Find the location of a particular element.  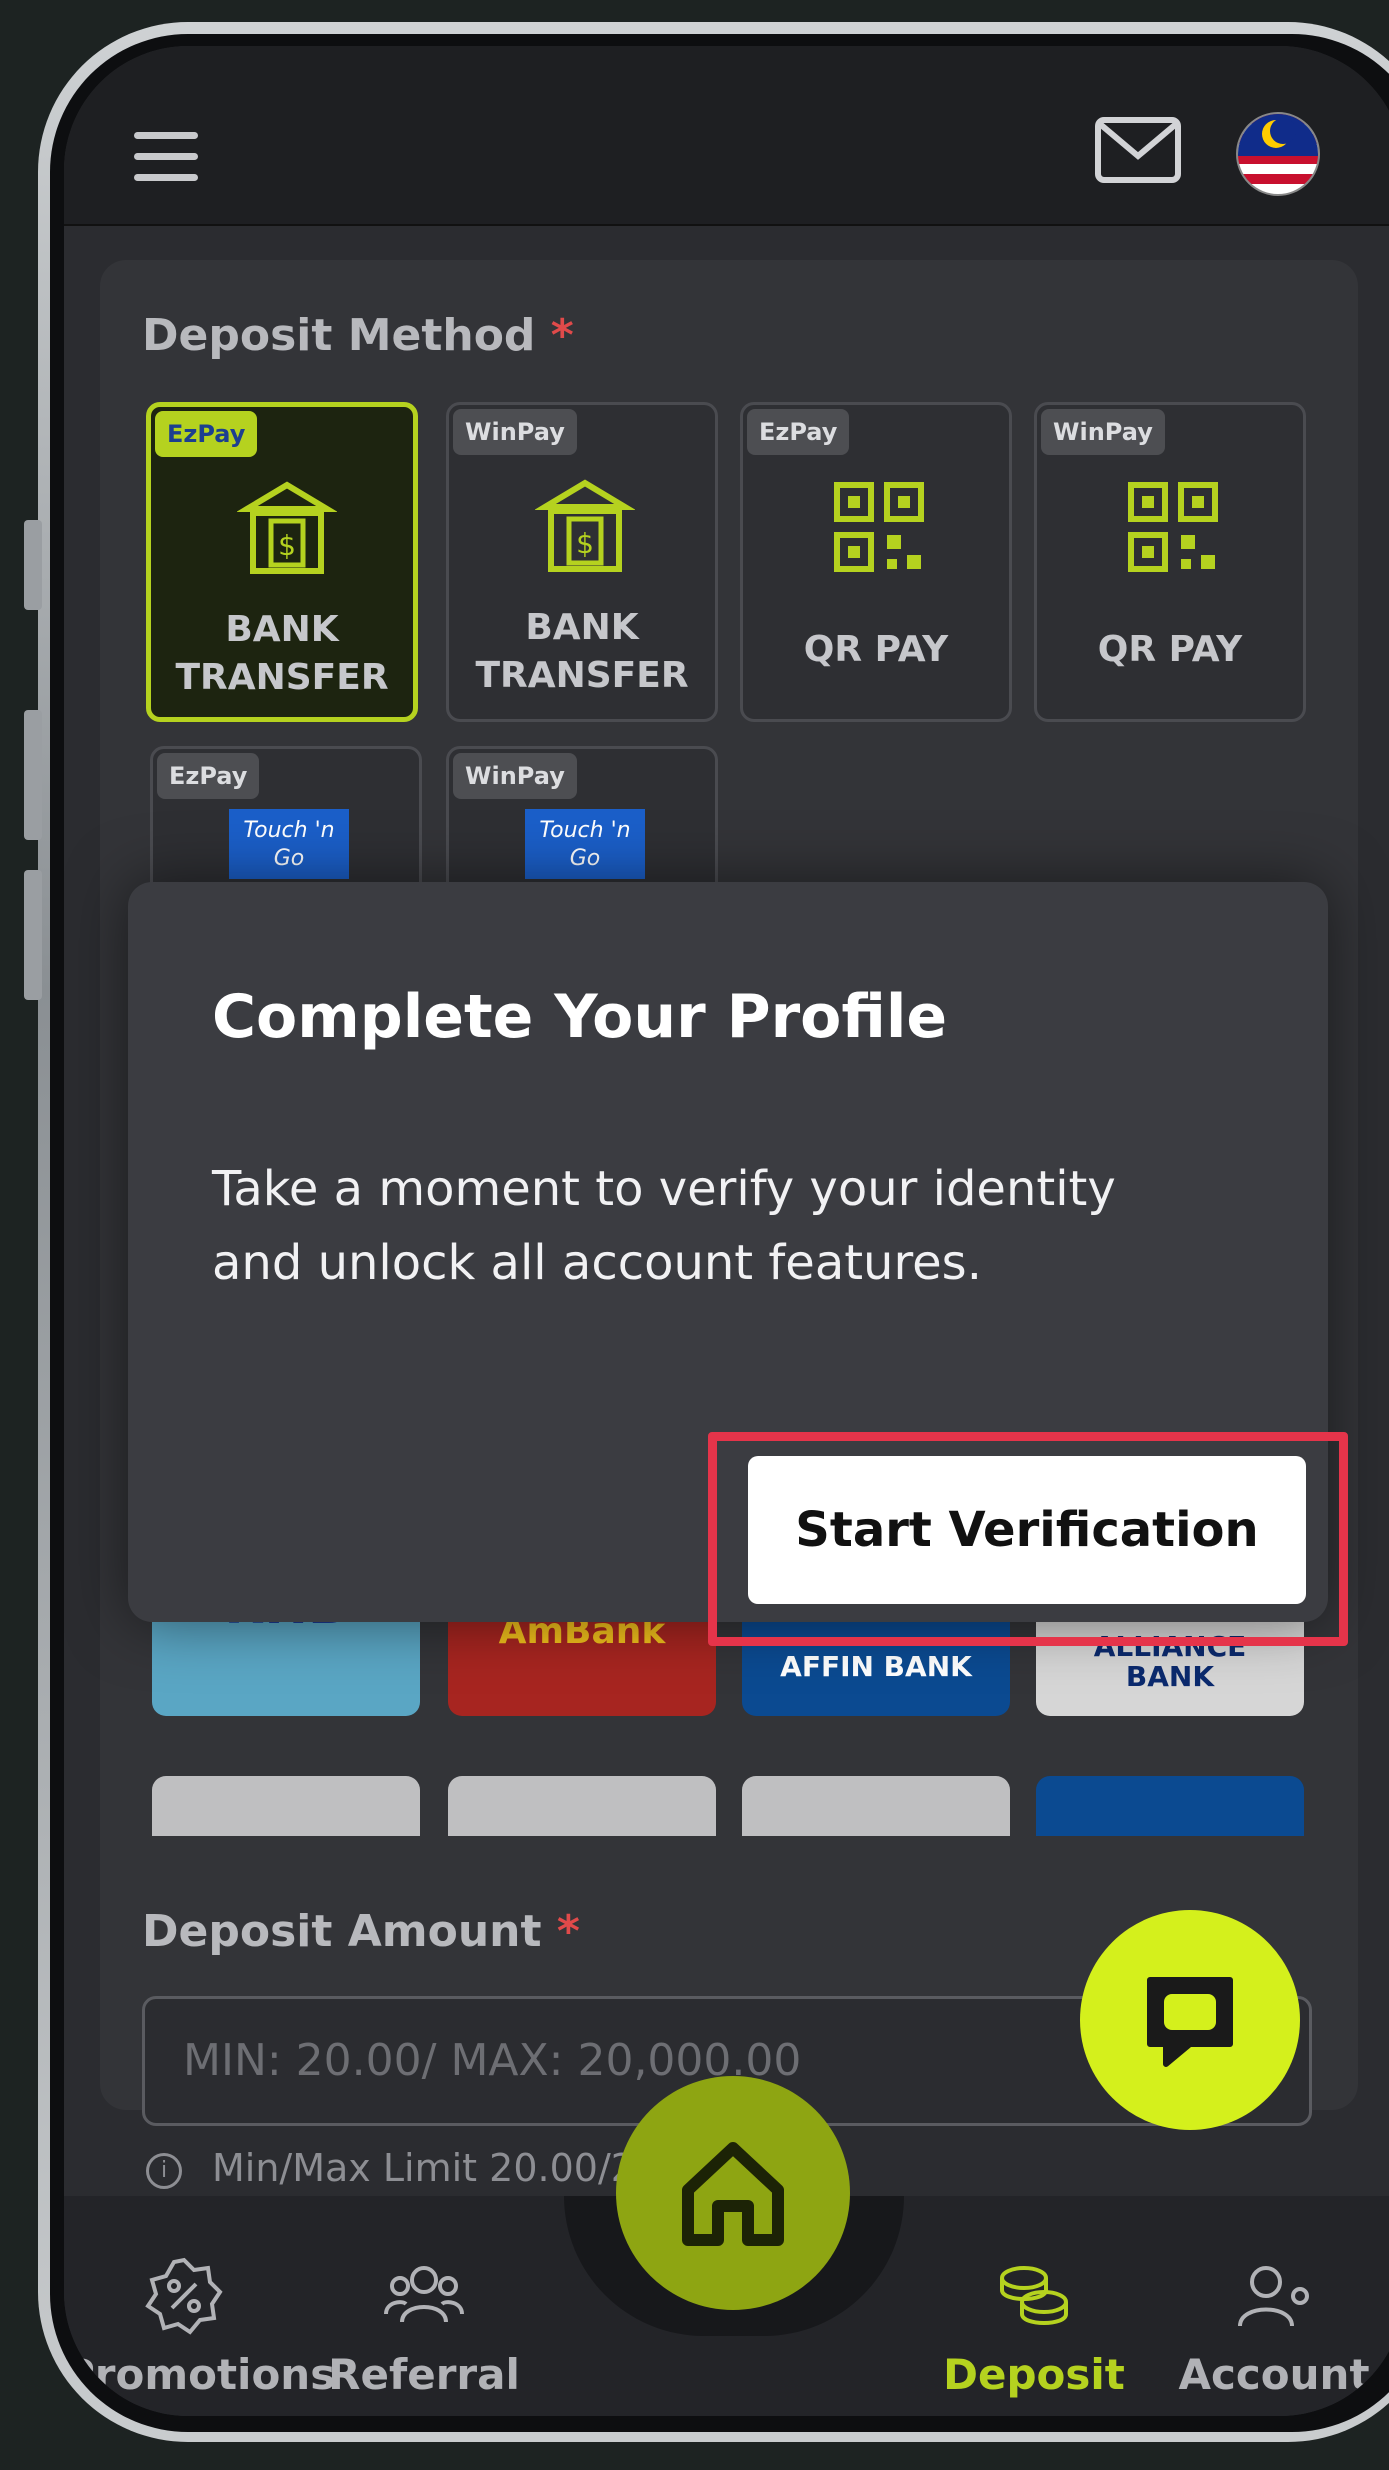

deposit-amount-heading: Deposit Amount * is located at coordinates (361, 1931).